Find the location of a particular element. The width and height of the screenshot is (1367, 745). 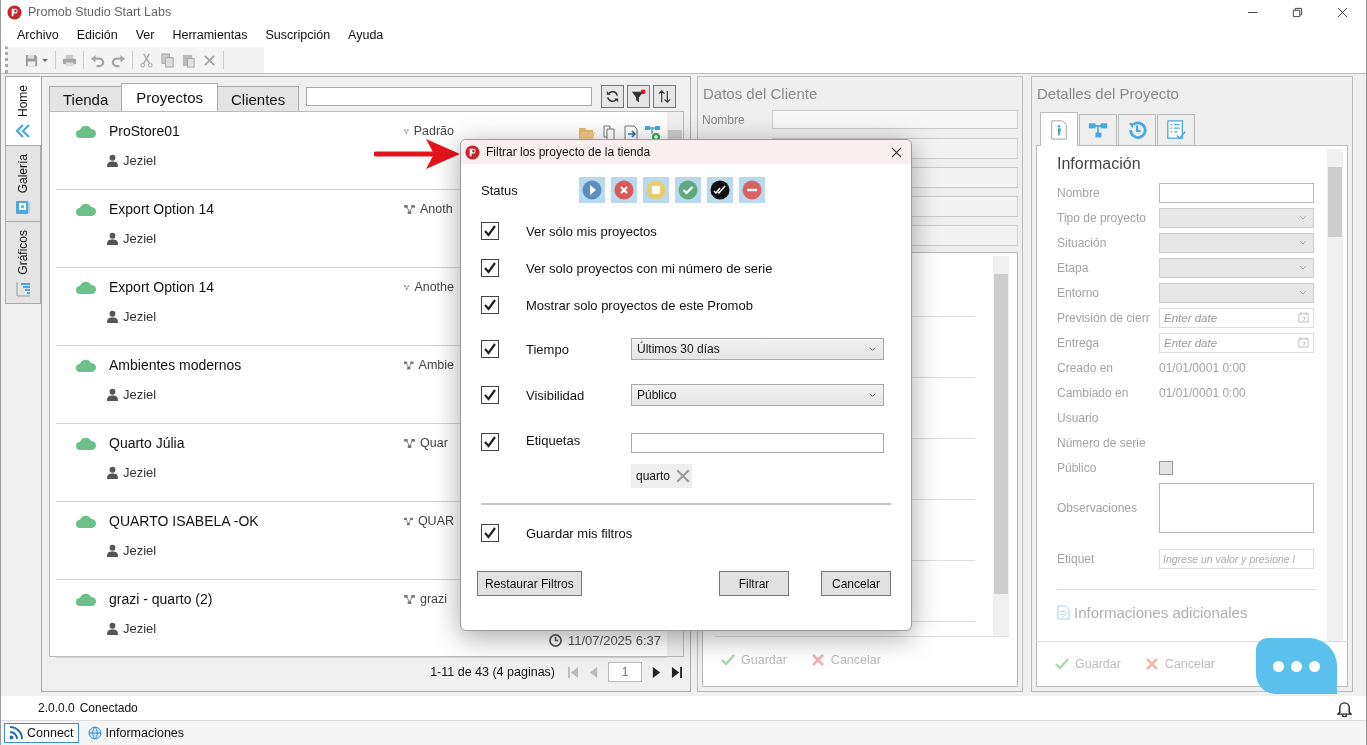

taskbar-button: Connect is located at coordinates (41, 733).